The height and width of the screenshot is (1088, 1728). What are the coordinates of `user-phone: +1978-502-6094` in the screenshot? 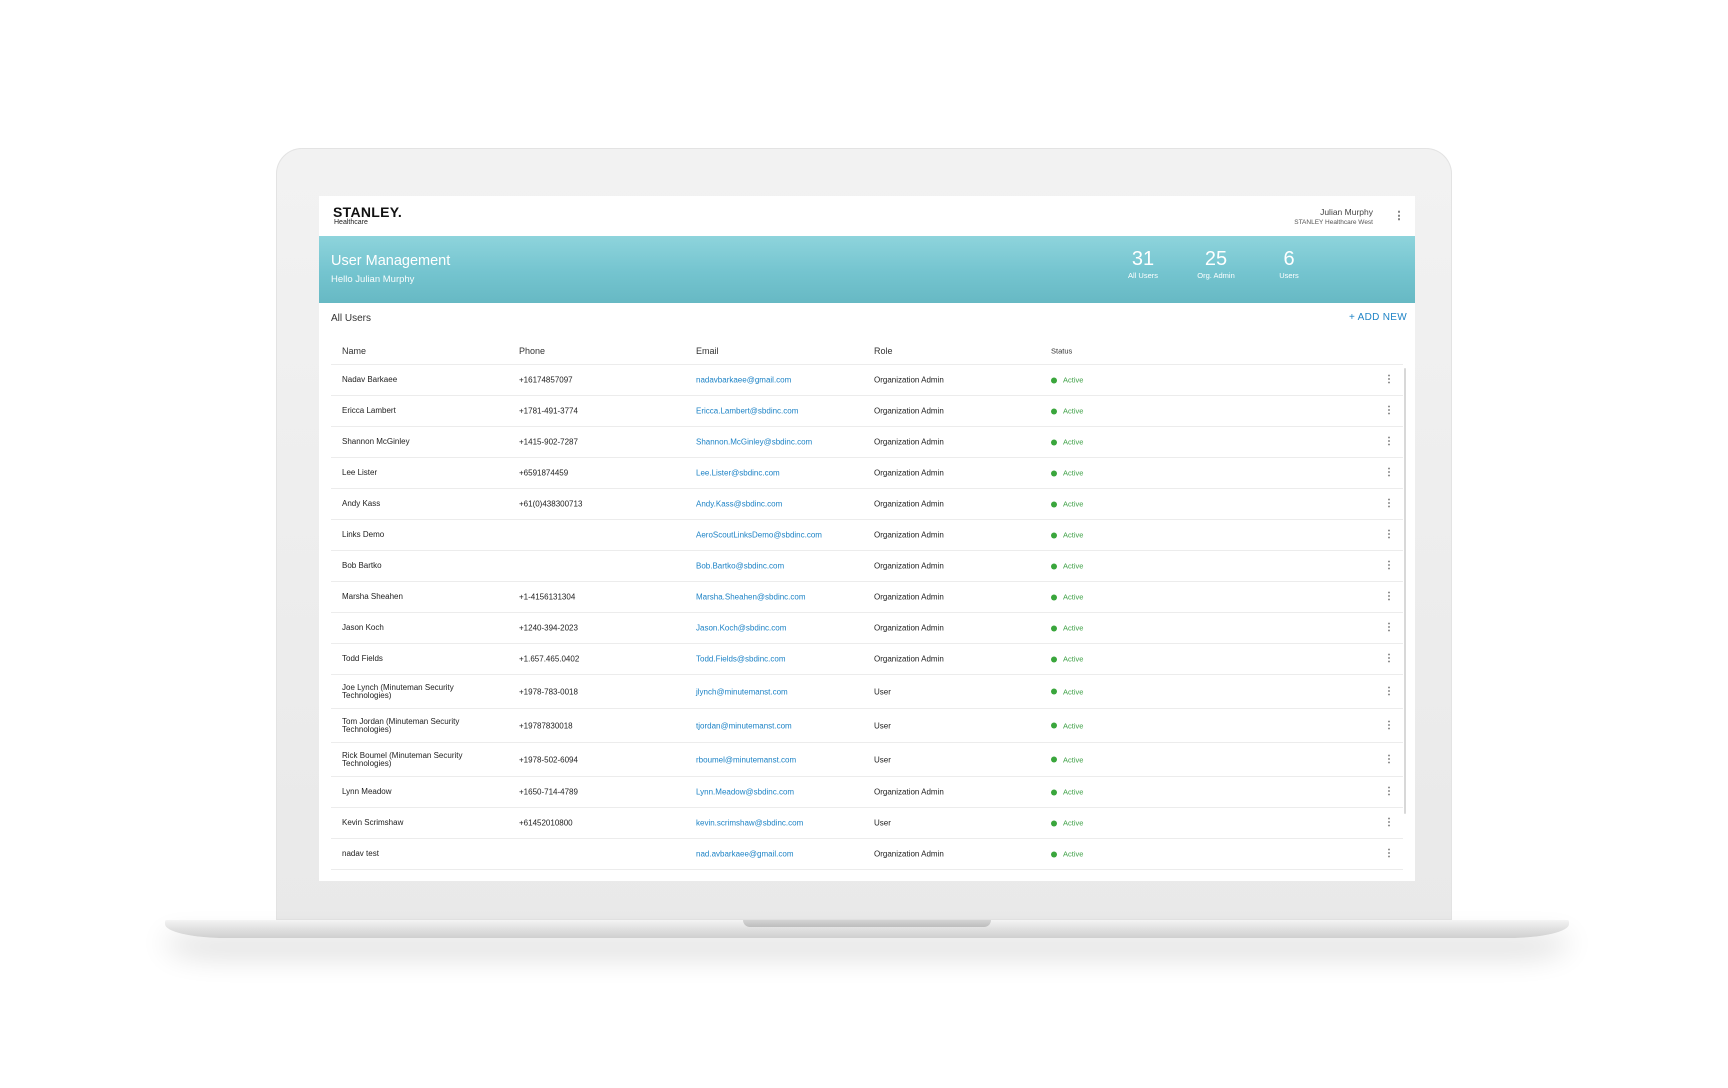 It's located at (548, 759).